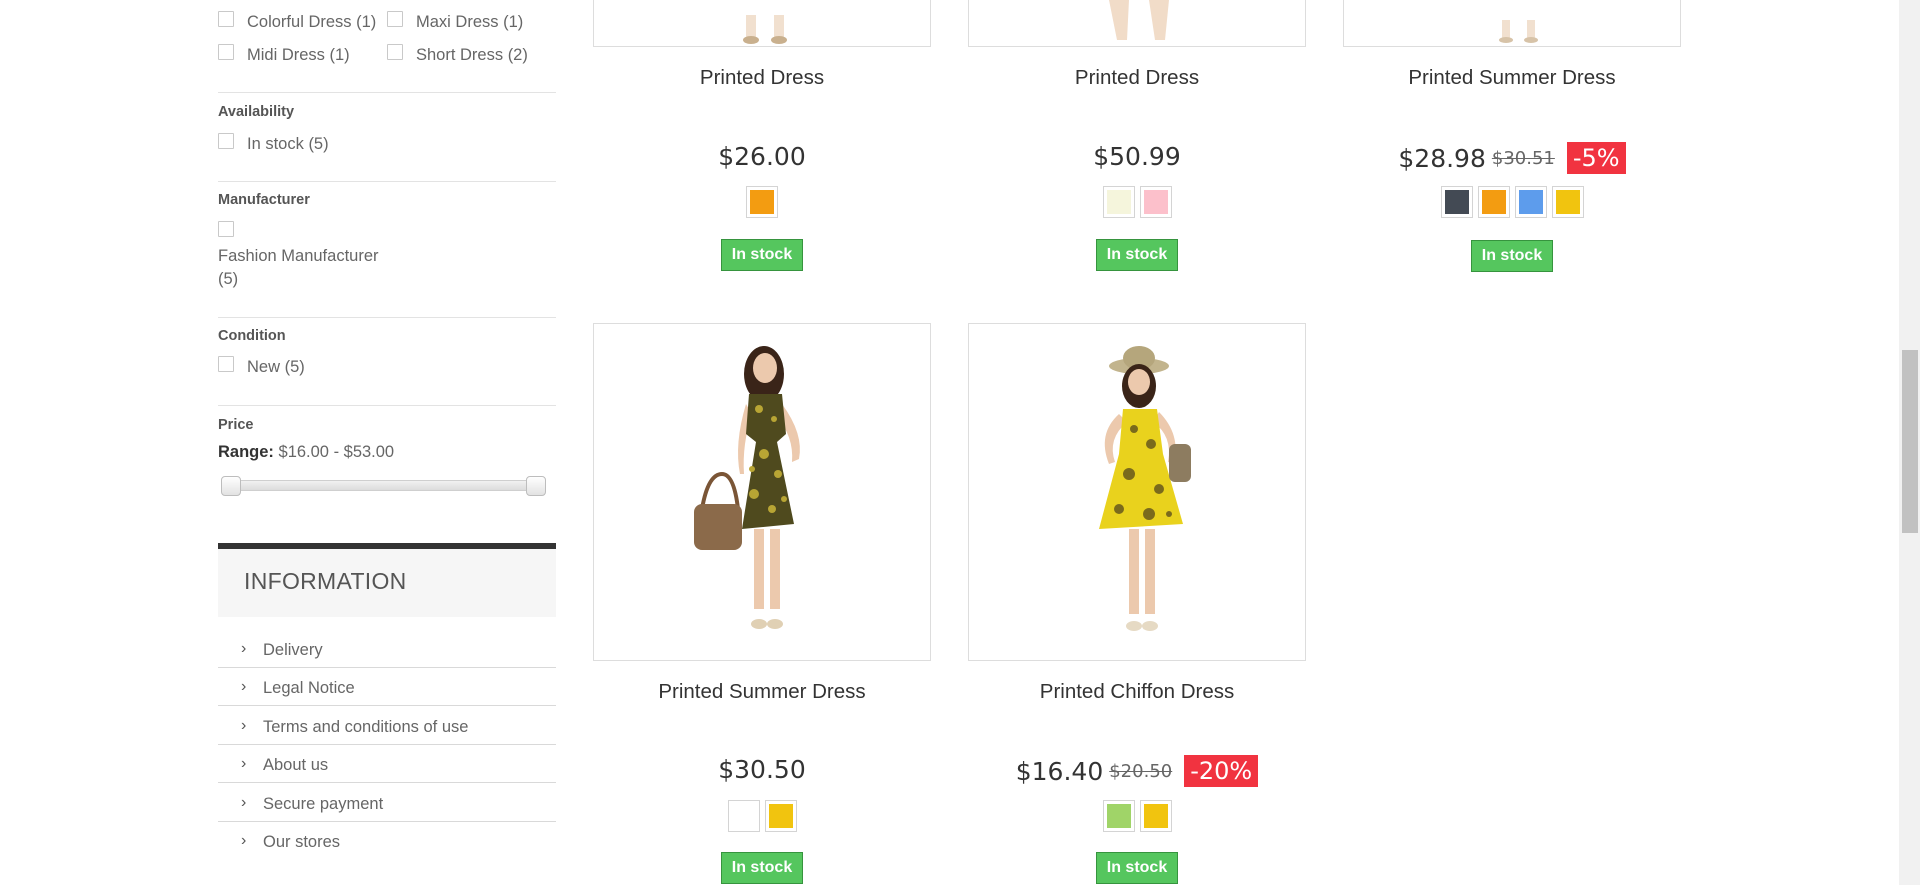 The image size is (1920, 885). I want to click on info-link-label: Legal Notice, so click(309, 688).